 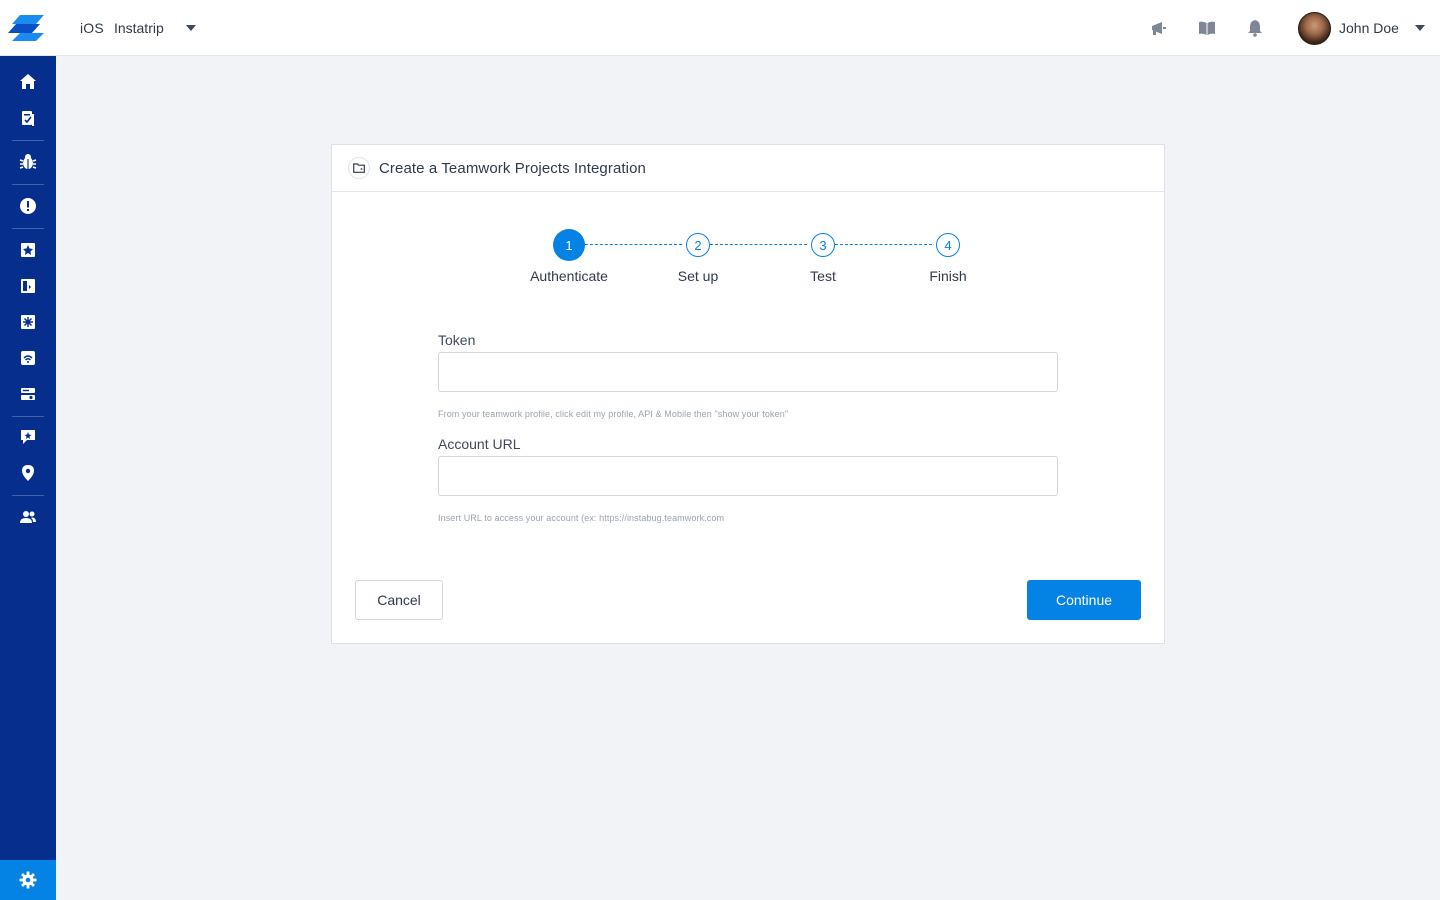 I want to click on notification-bell-icon, so click(x=1255, y=28).